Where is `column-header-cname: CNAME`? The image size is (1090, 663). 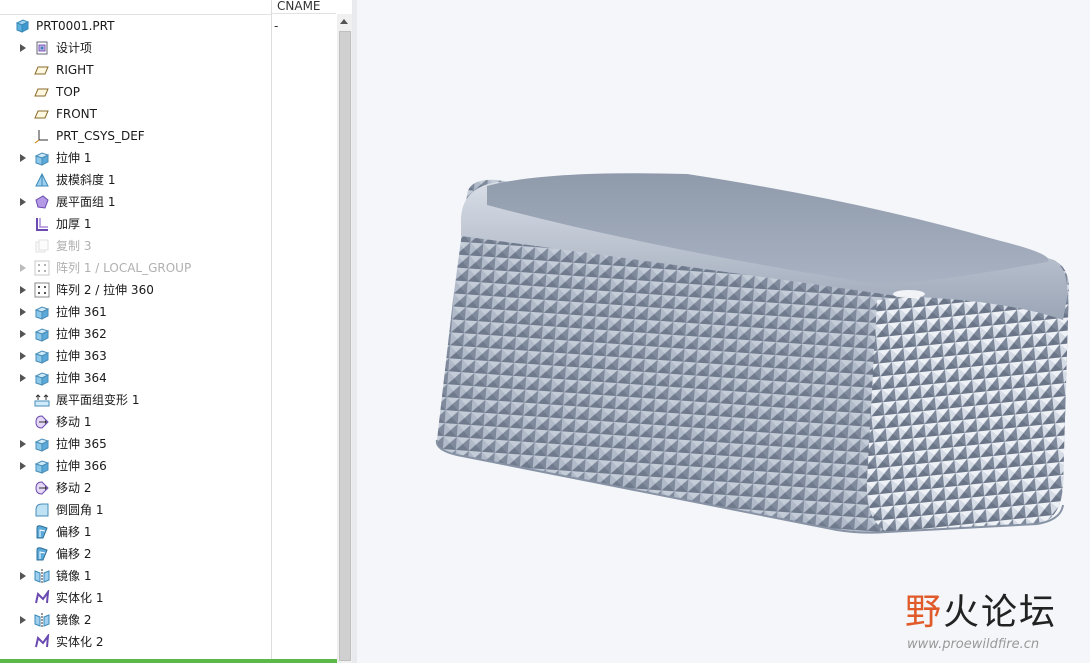
column-header-cname: CNAME is located at coordinates (304, 7).